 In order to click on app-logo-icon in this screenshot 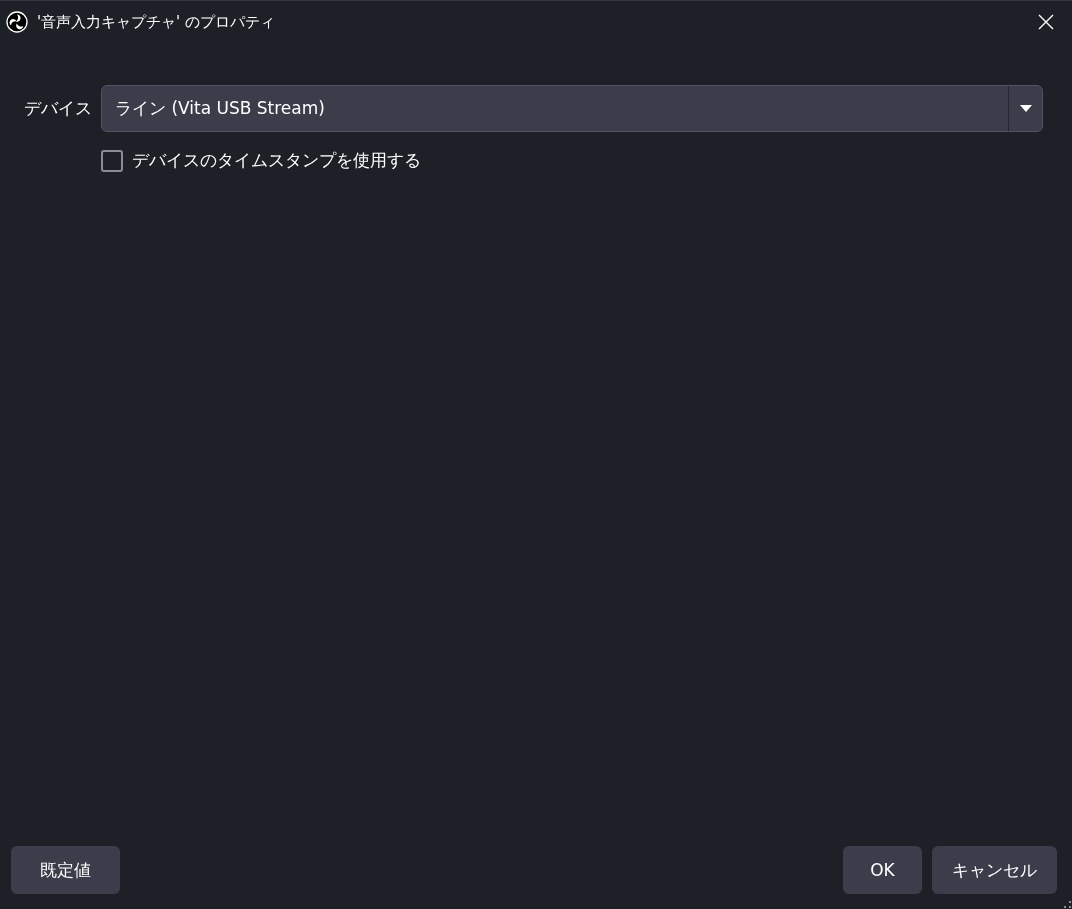, I will do `click(17, 22)`.